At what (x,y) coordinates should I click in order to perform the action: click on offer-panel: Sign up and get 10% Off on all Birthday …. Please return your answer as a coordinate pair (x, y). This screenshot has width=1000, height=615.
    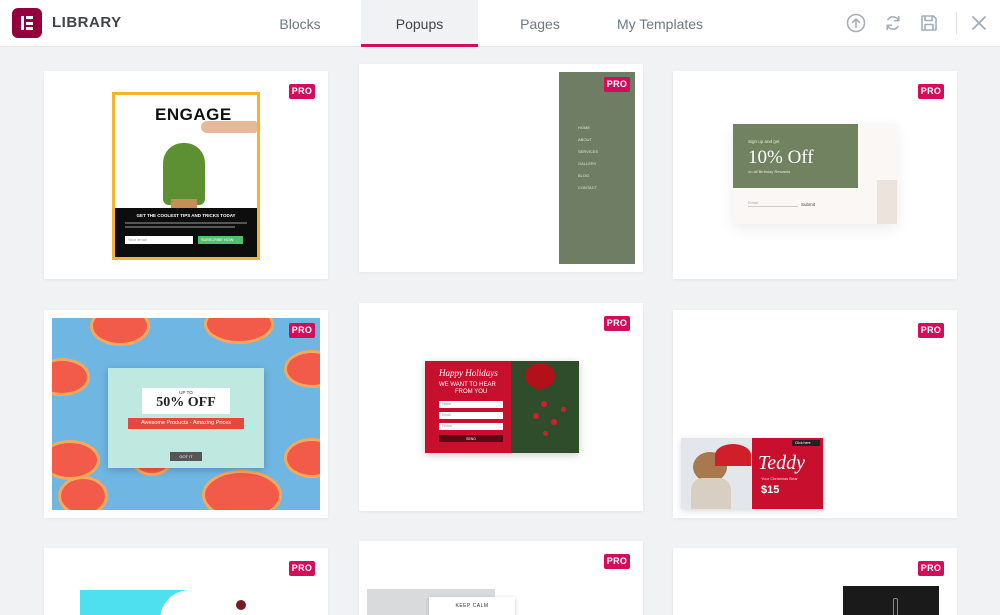
    Looking at the image, I should click on (795, 156).